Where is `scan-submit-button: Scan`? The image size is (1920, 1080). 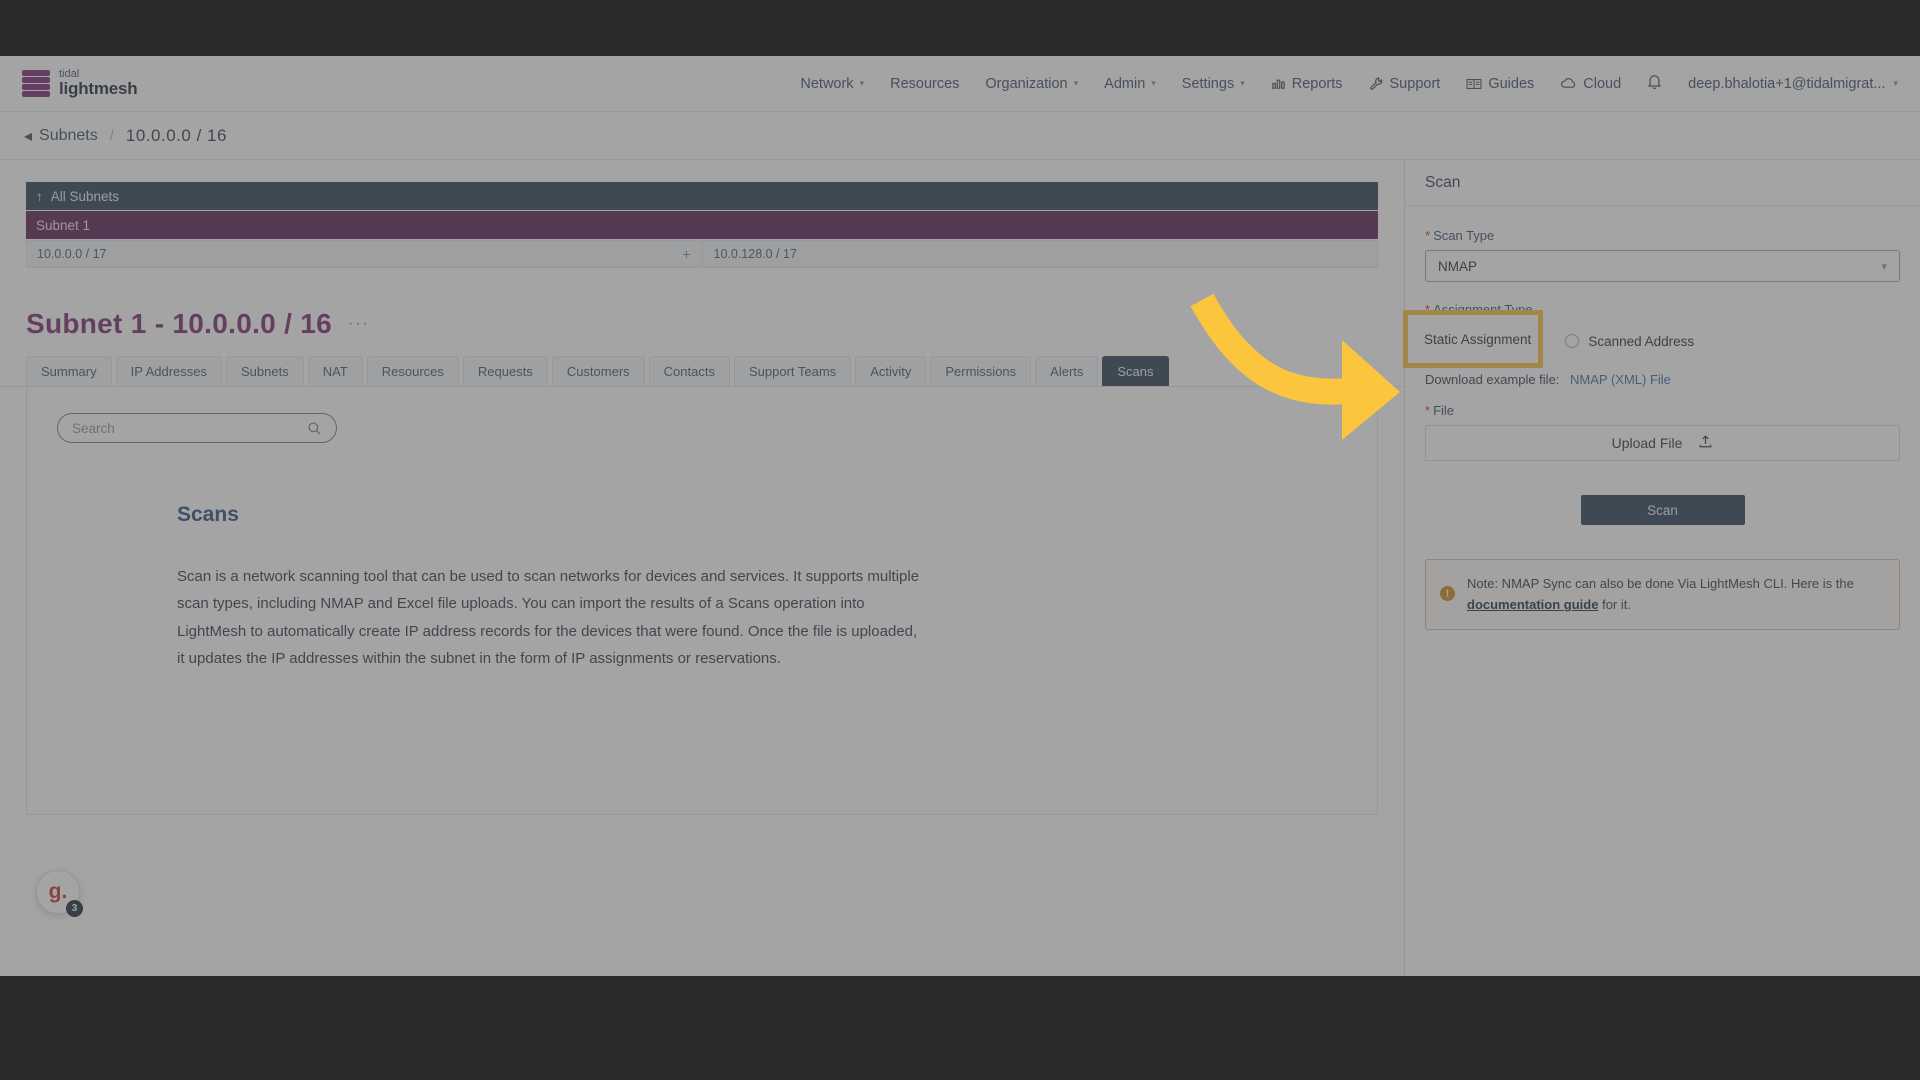 scan-submit-button: Scan is located at coordinates (1662, 510).